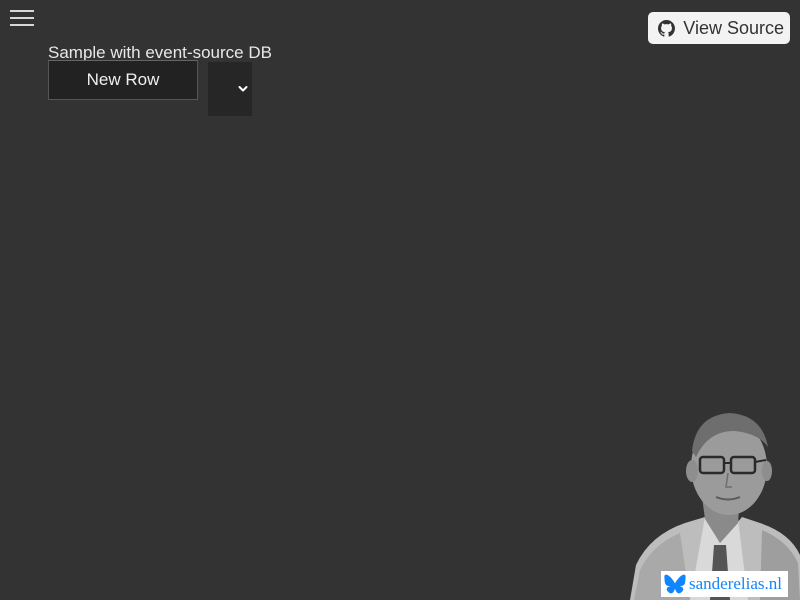 This screenshot has height=600, width=800. I want to click on github-icon, so click(667, 28).